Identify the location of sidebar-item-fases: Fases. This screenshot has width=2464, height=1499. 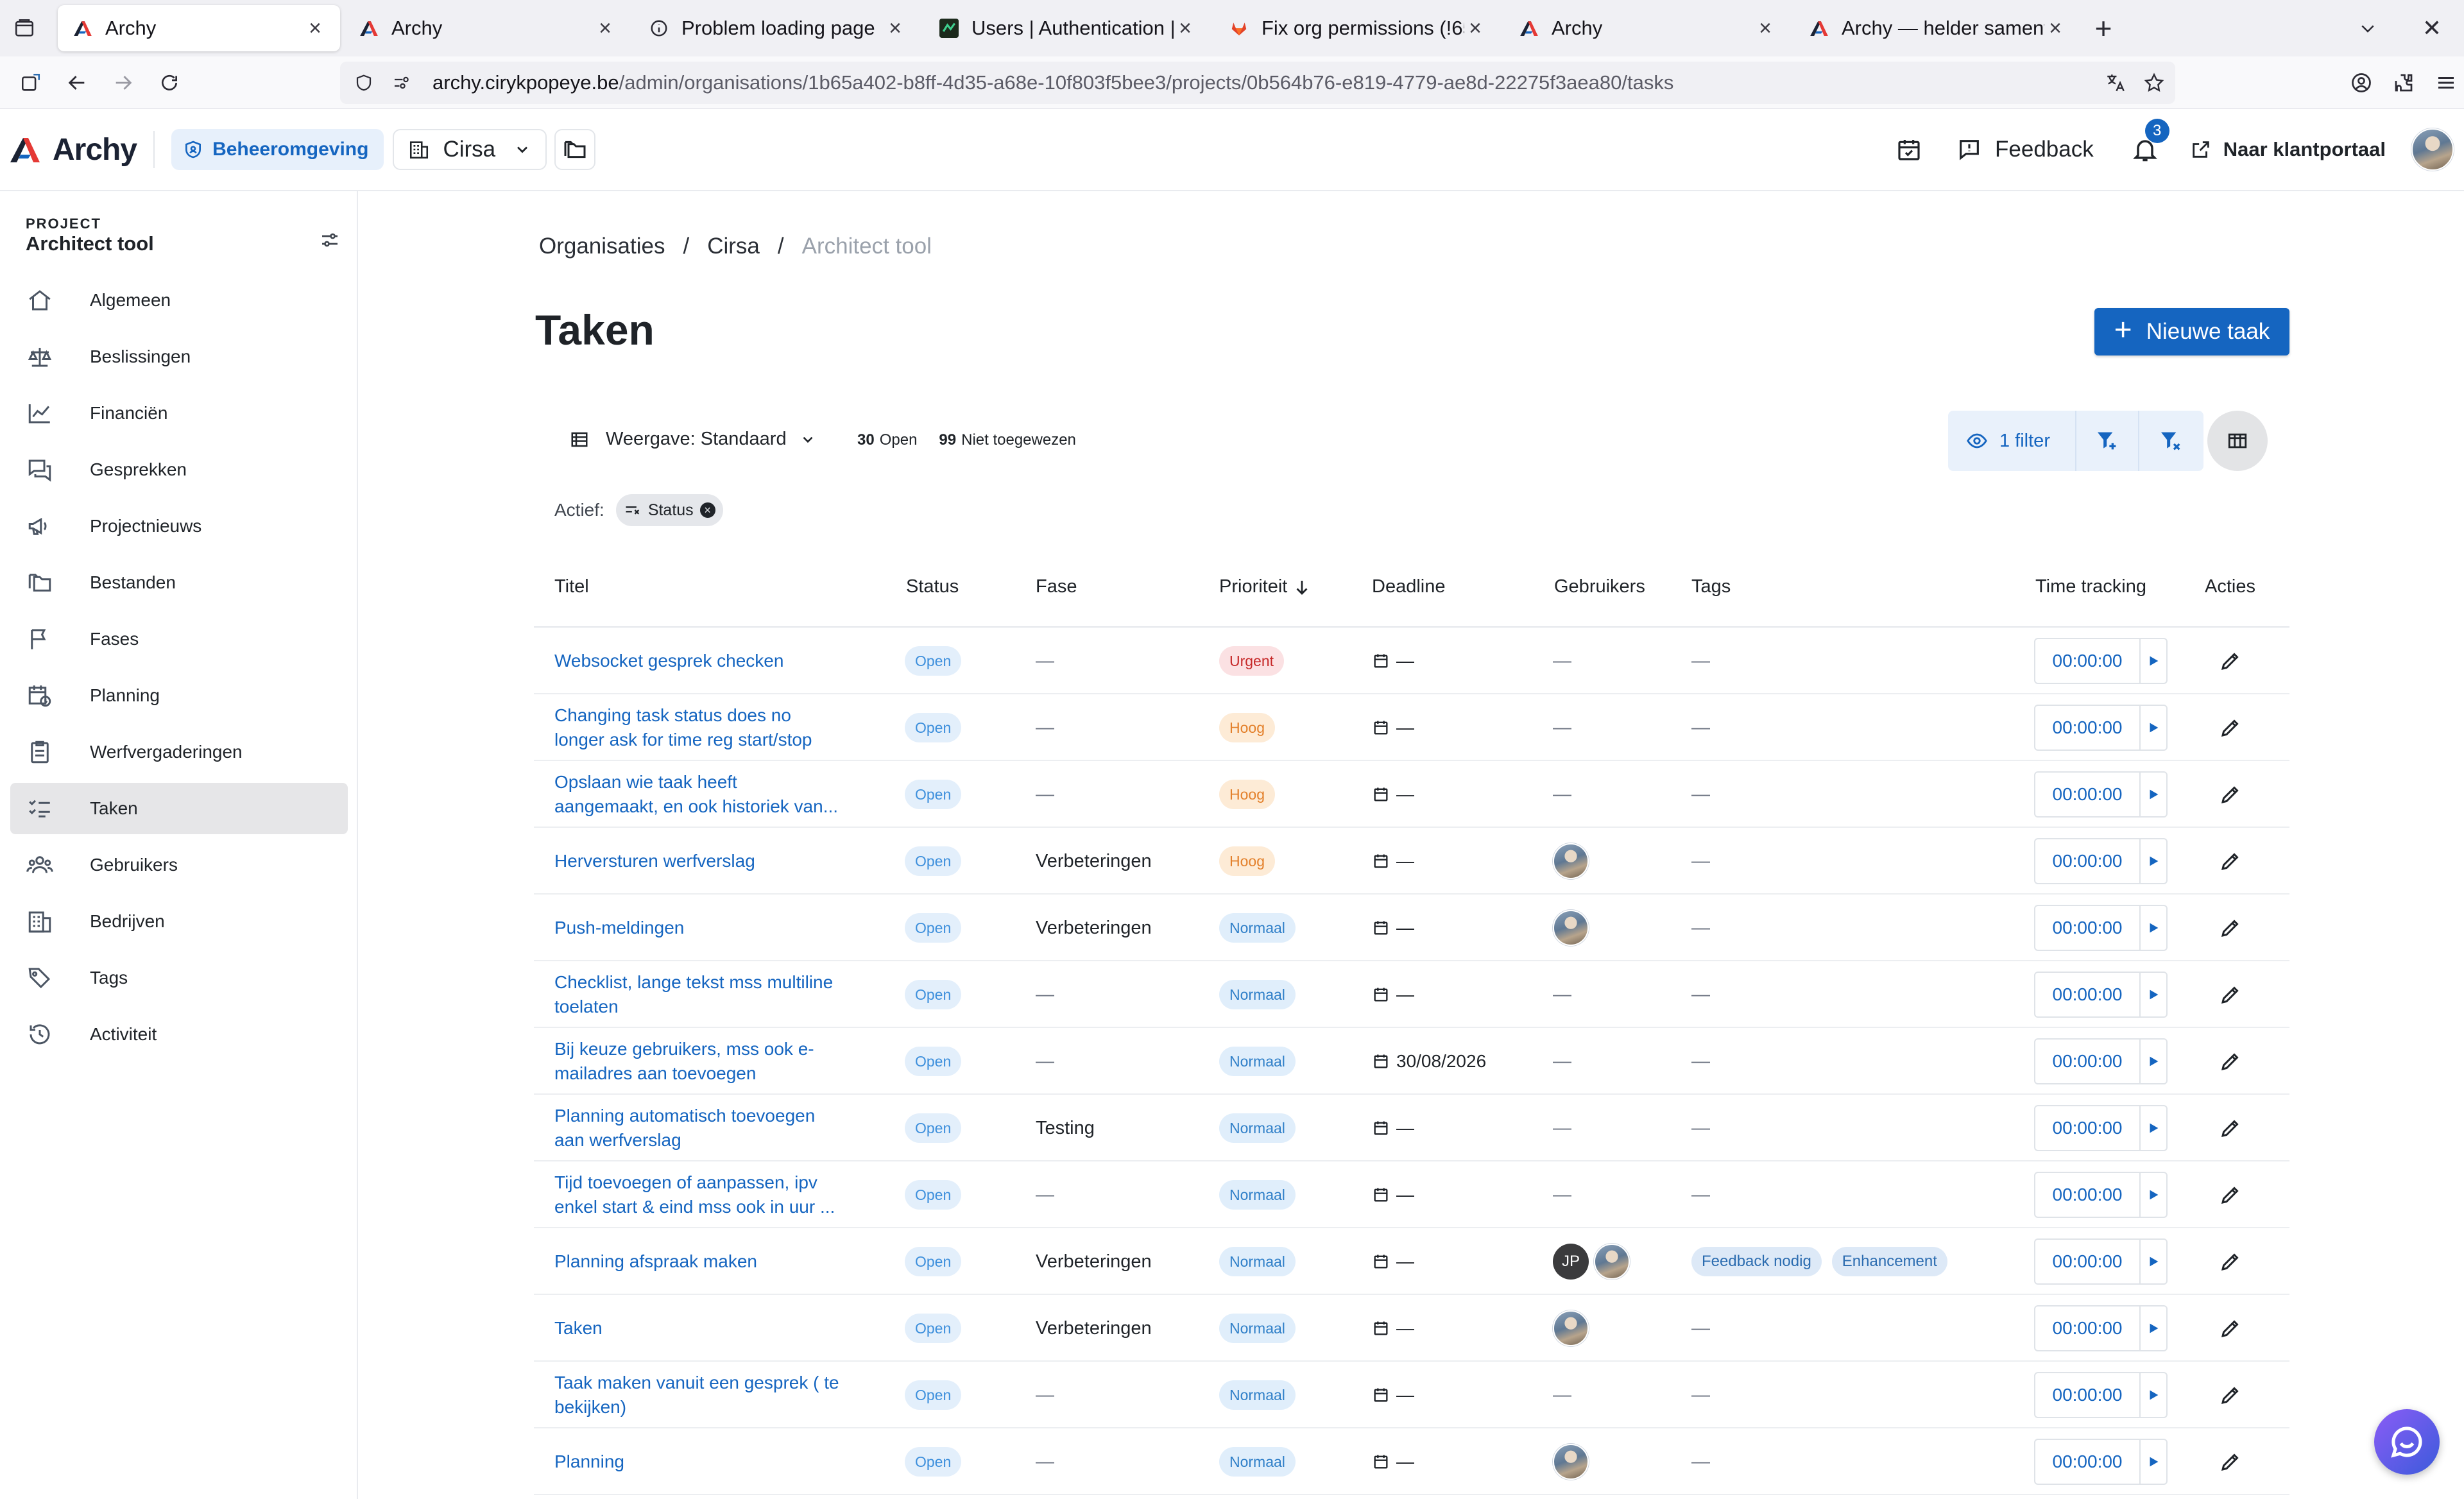
(179, 639).